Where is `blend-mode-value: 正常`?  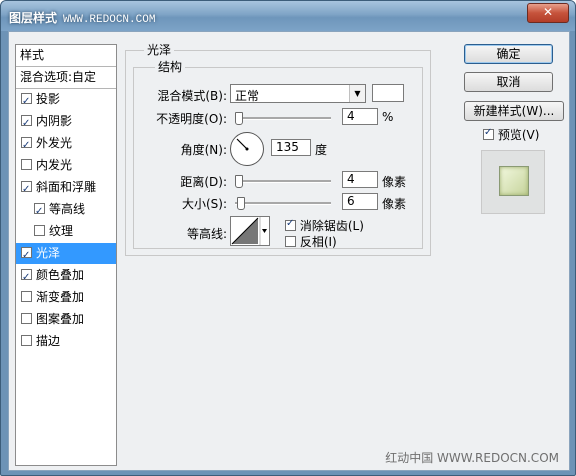 blend-mode-value: 正常 is located at coordinates (247, 96).